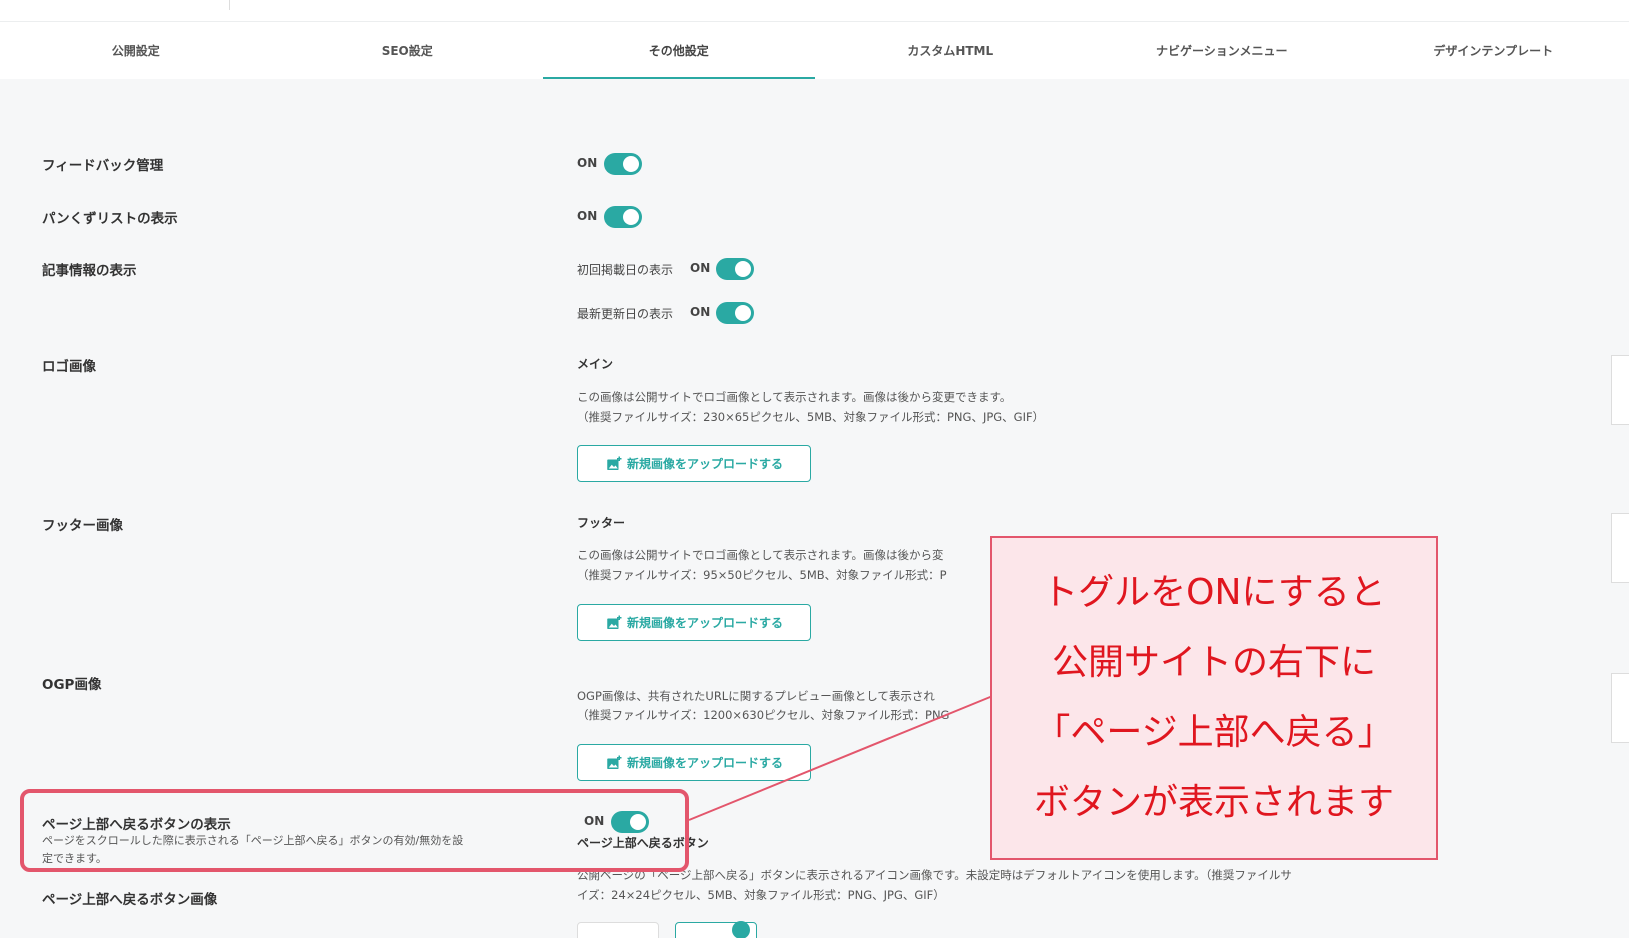 The image size is (1629, 938). Describe the element at coordinates (587, 216) in the screenshot. I see `breadcrumb-toggle-status: ON` at that location.